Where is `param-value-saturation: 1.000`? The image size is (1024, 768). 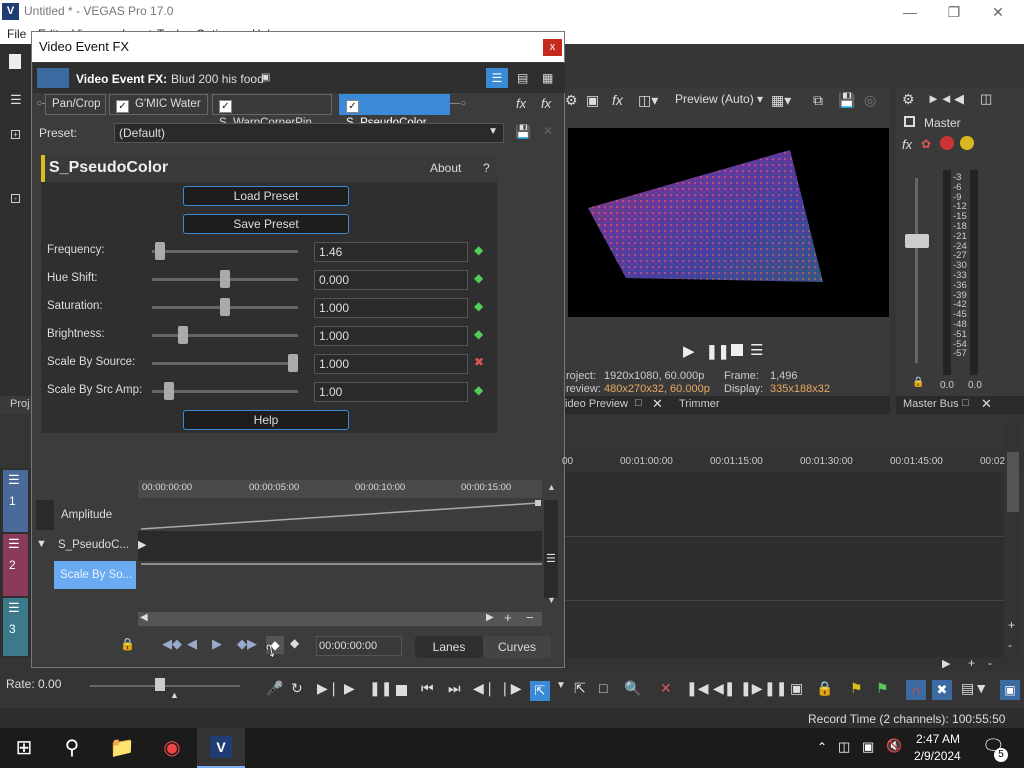 param-value-saturation: 1.000 is located at coordinates (391, 308).